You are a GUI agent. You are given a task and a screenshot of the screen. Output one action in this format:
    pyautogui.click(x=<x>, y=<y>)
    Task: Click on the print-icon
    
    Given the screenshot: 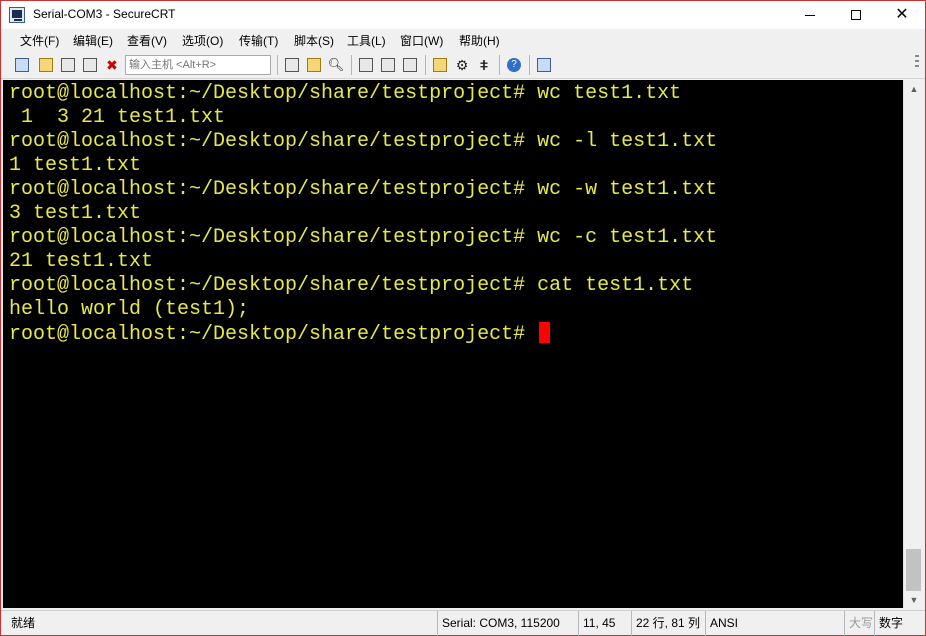 What is the action you would take?
    pyautogui.click(x=410, y=65)
    